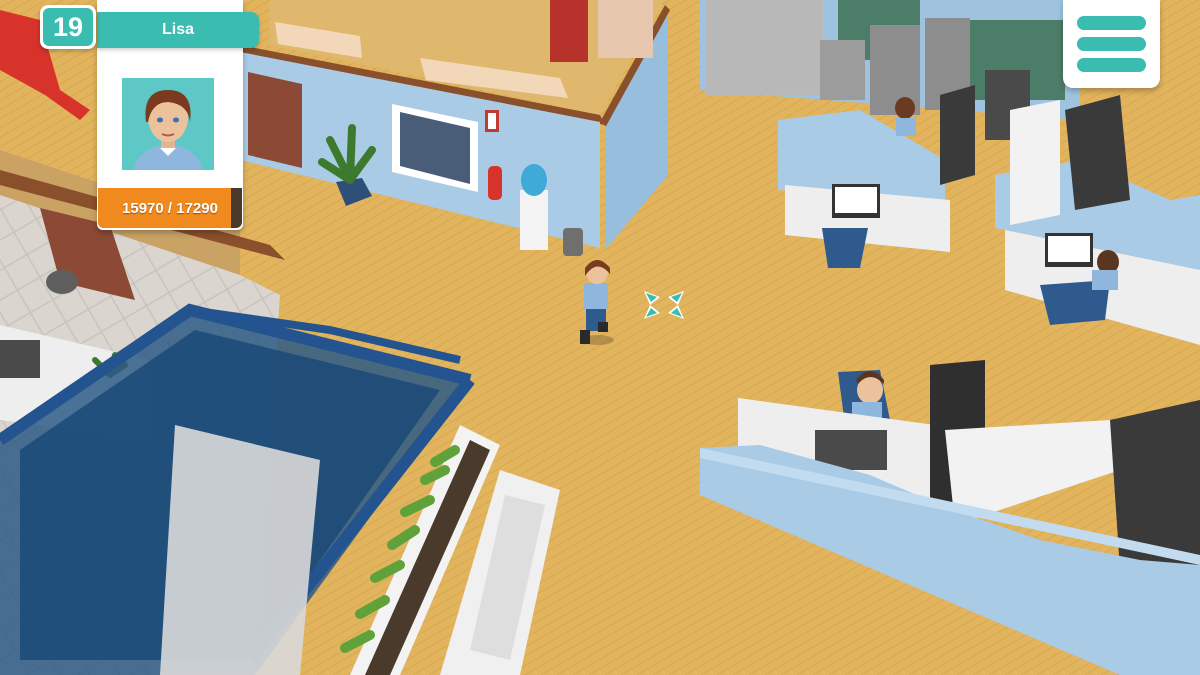 This screenshot has width=1200, height=675. I want to click on level-number: 19, so click(68, 27).